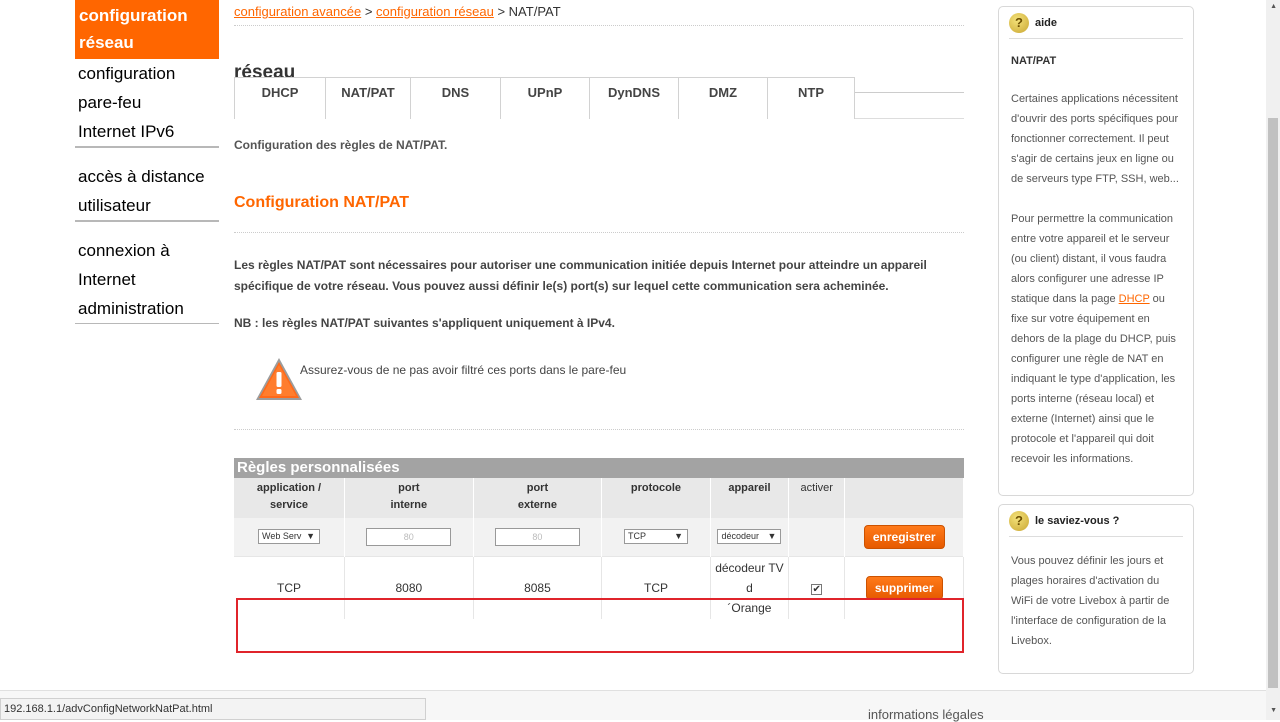 The width and height of the screenshot is (1280, 722). I want to click on save-button: enregistrer, so click(904, 536).